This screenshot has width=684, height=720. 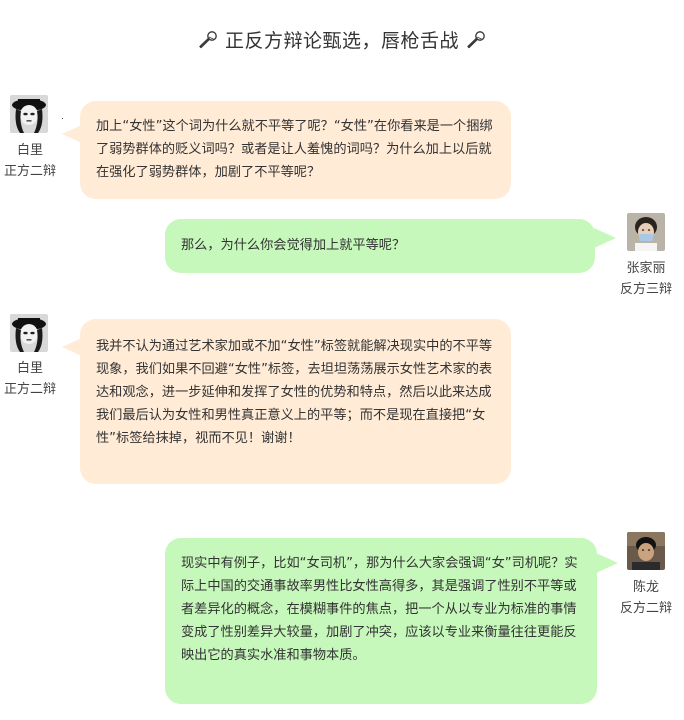 I want to click on message-text: 那么，为什么你会觉得加上就平等呢？, so click(x=293, y=245).